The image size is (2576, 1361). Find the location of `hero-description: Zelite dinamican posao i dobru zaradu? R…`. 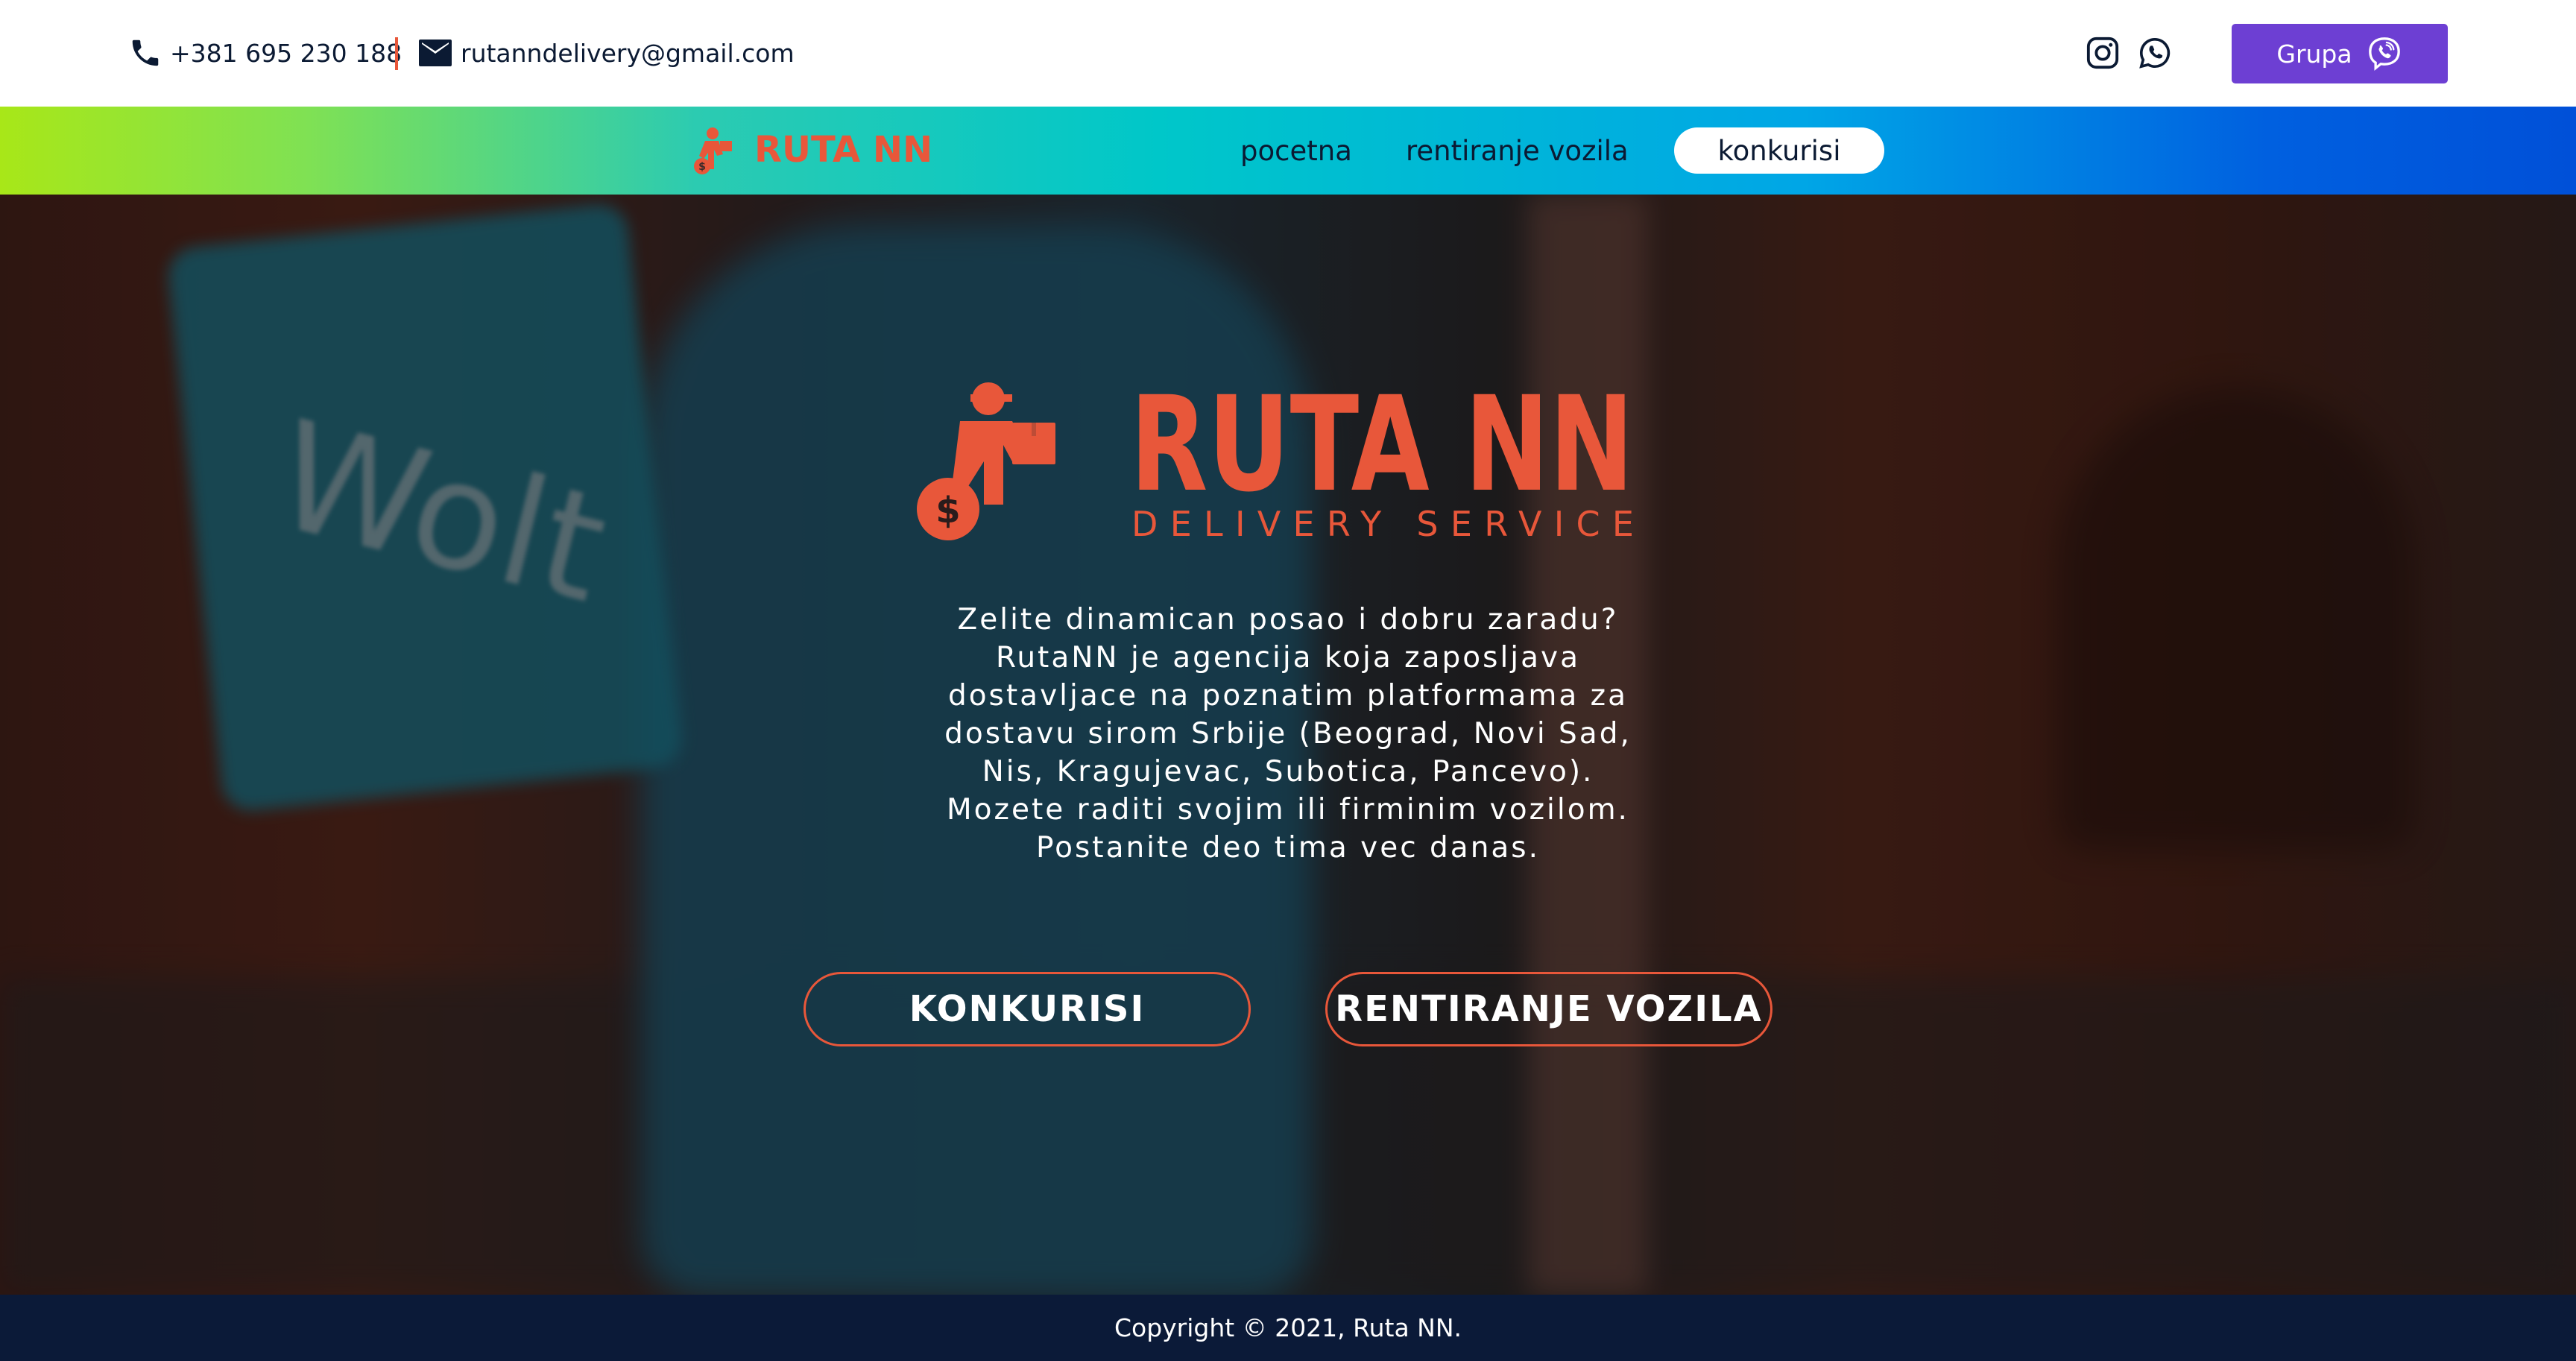

hero-description: Zelite dinamican posao i dobru zaradu? R… is located at coordinates (1288, 734).